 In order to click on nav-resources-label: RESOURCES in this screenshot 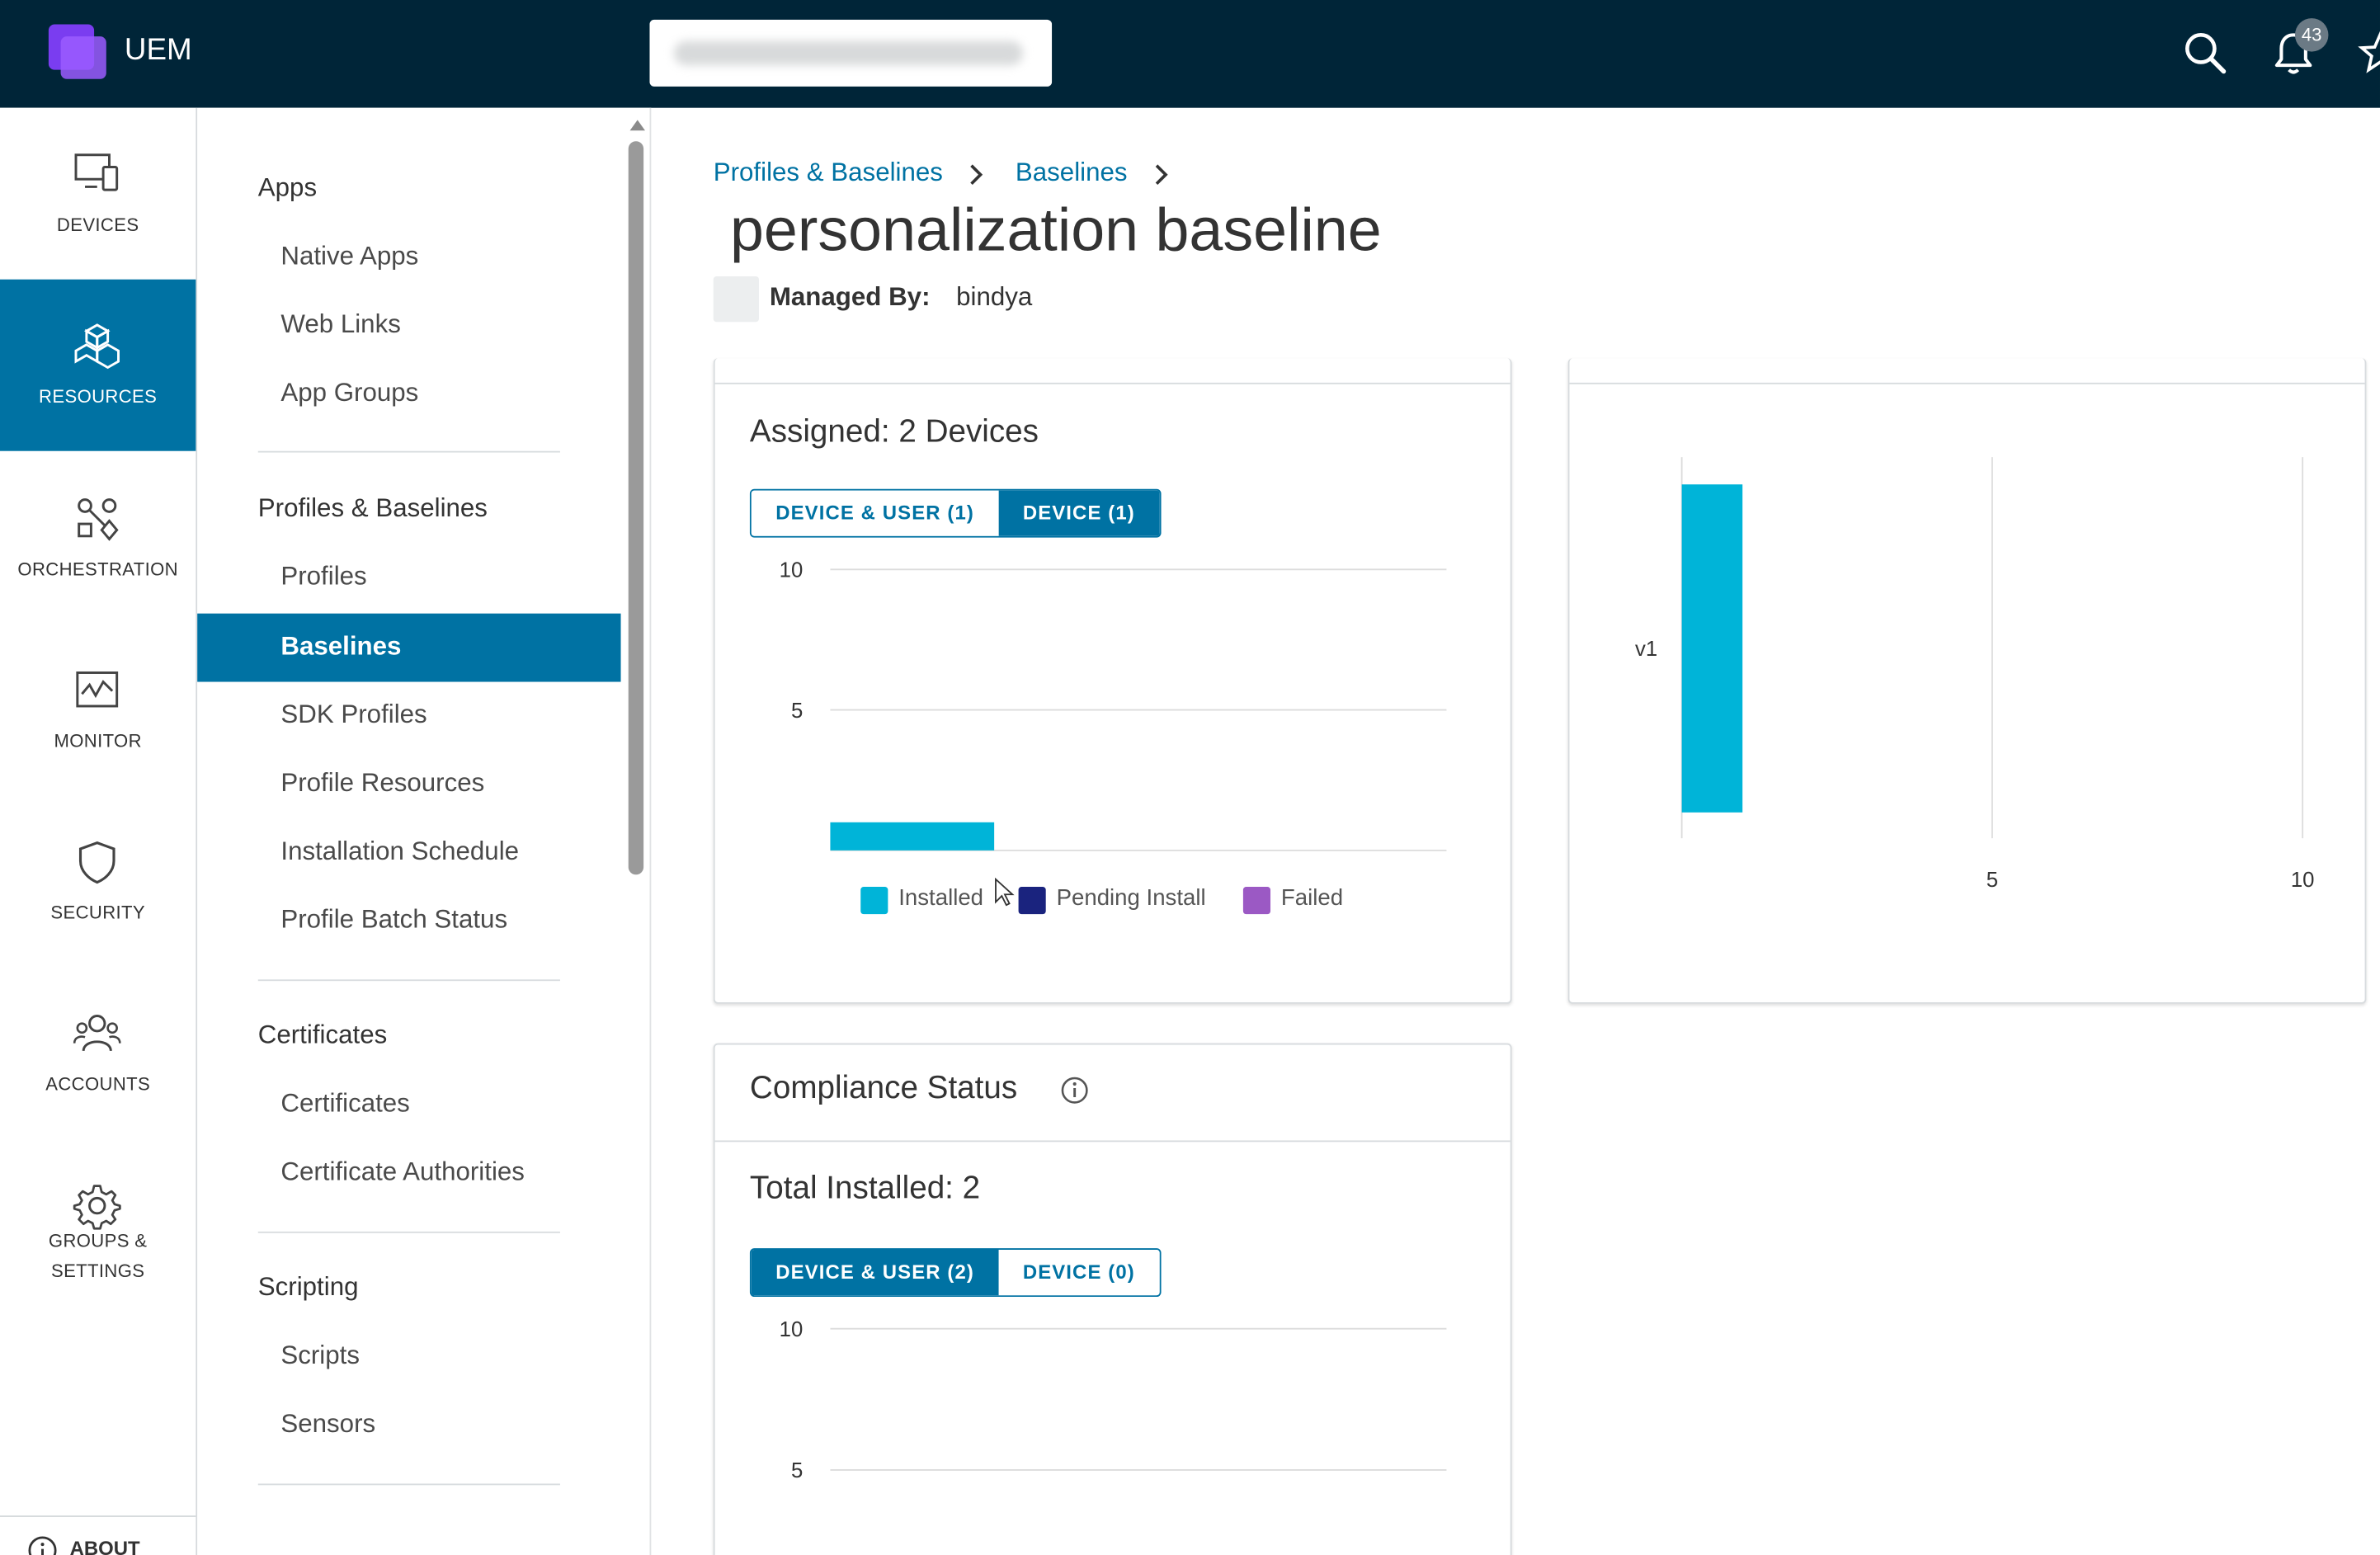, I will do `click(98, 397)`.